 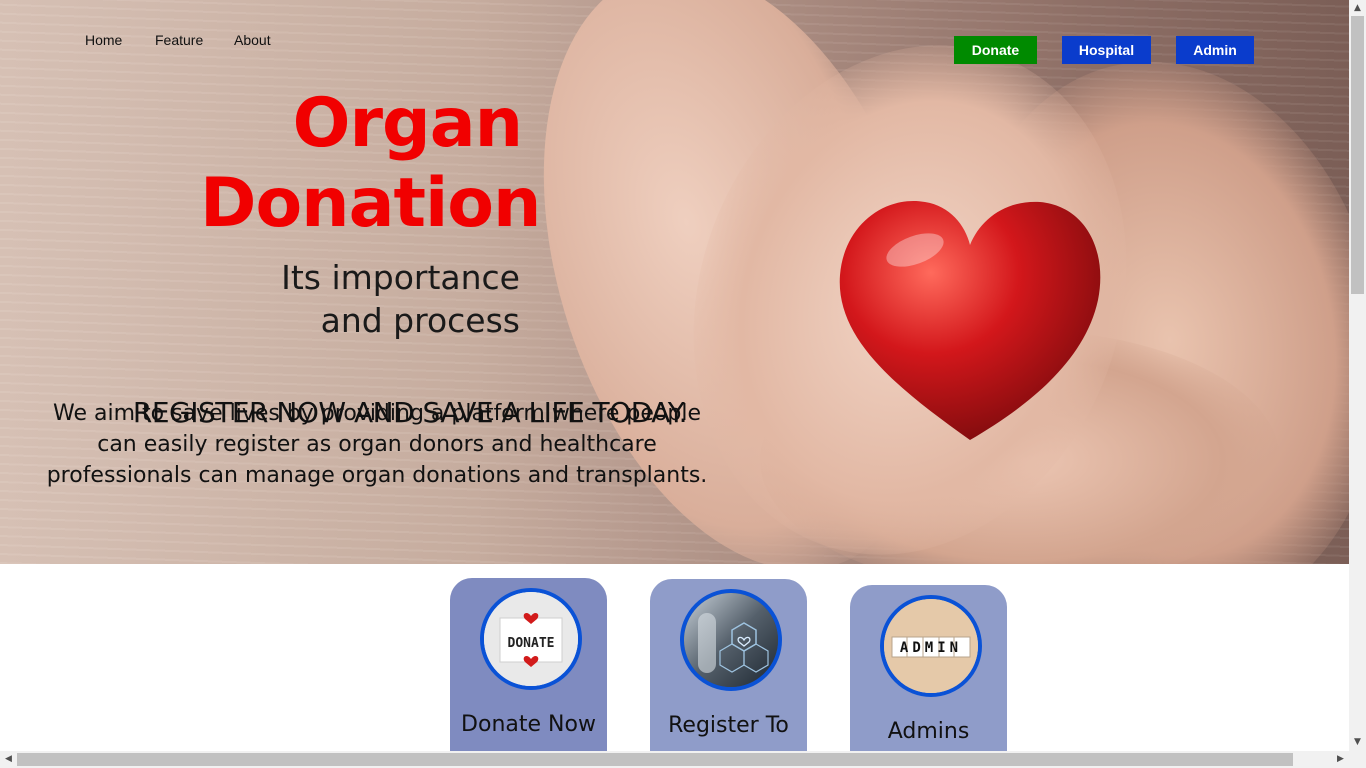 I want to click on nav-about-link: About, so click(x=252, y=40).